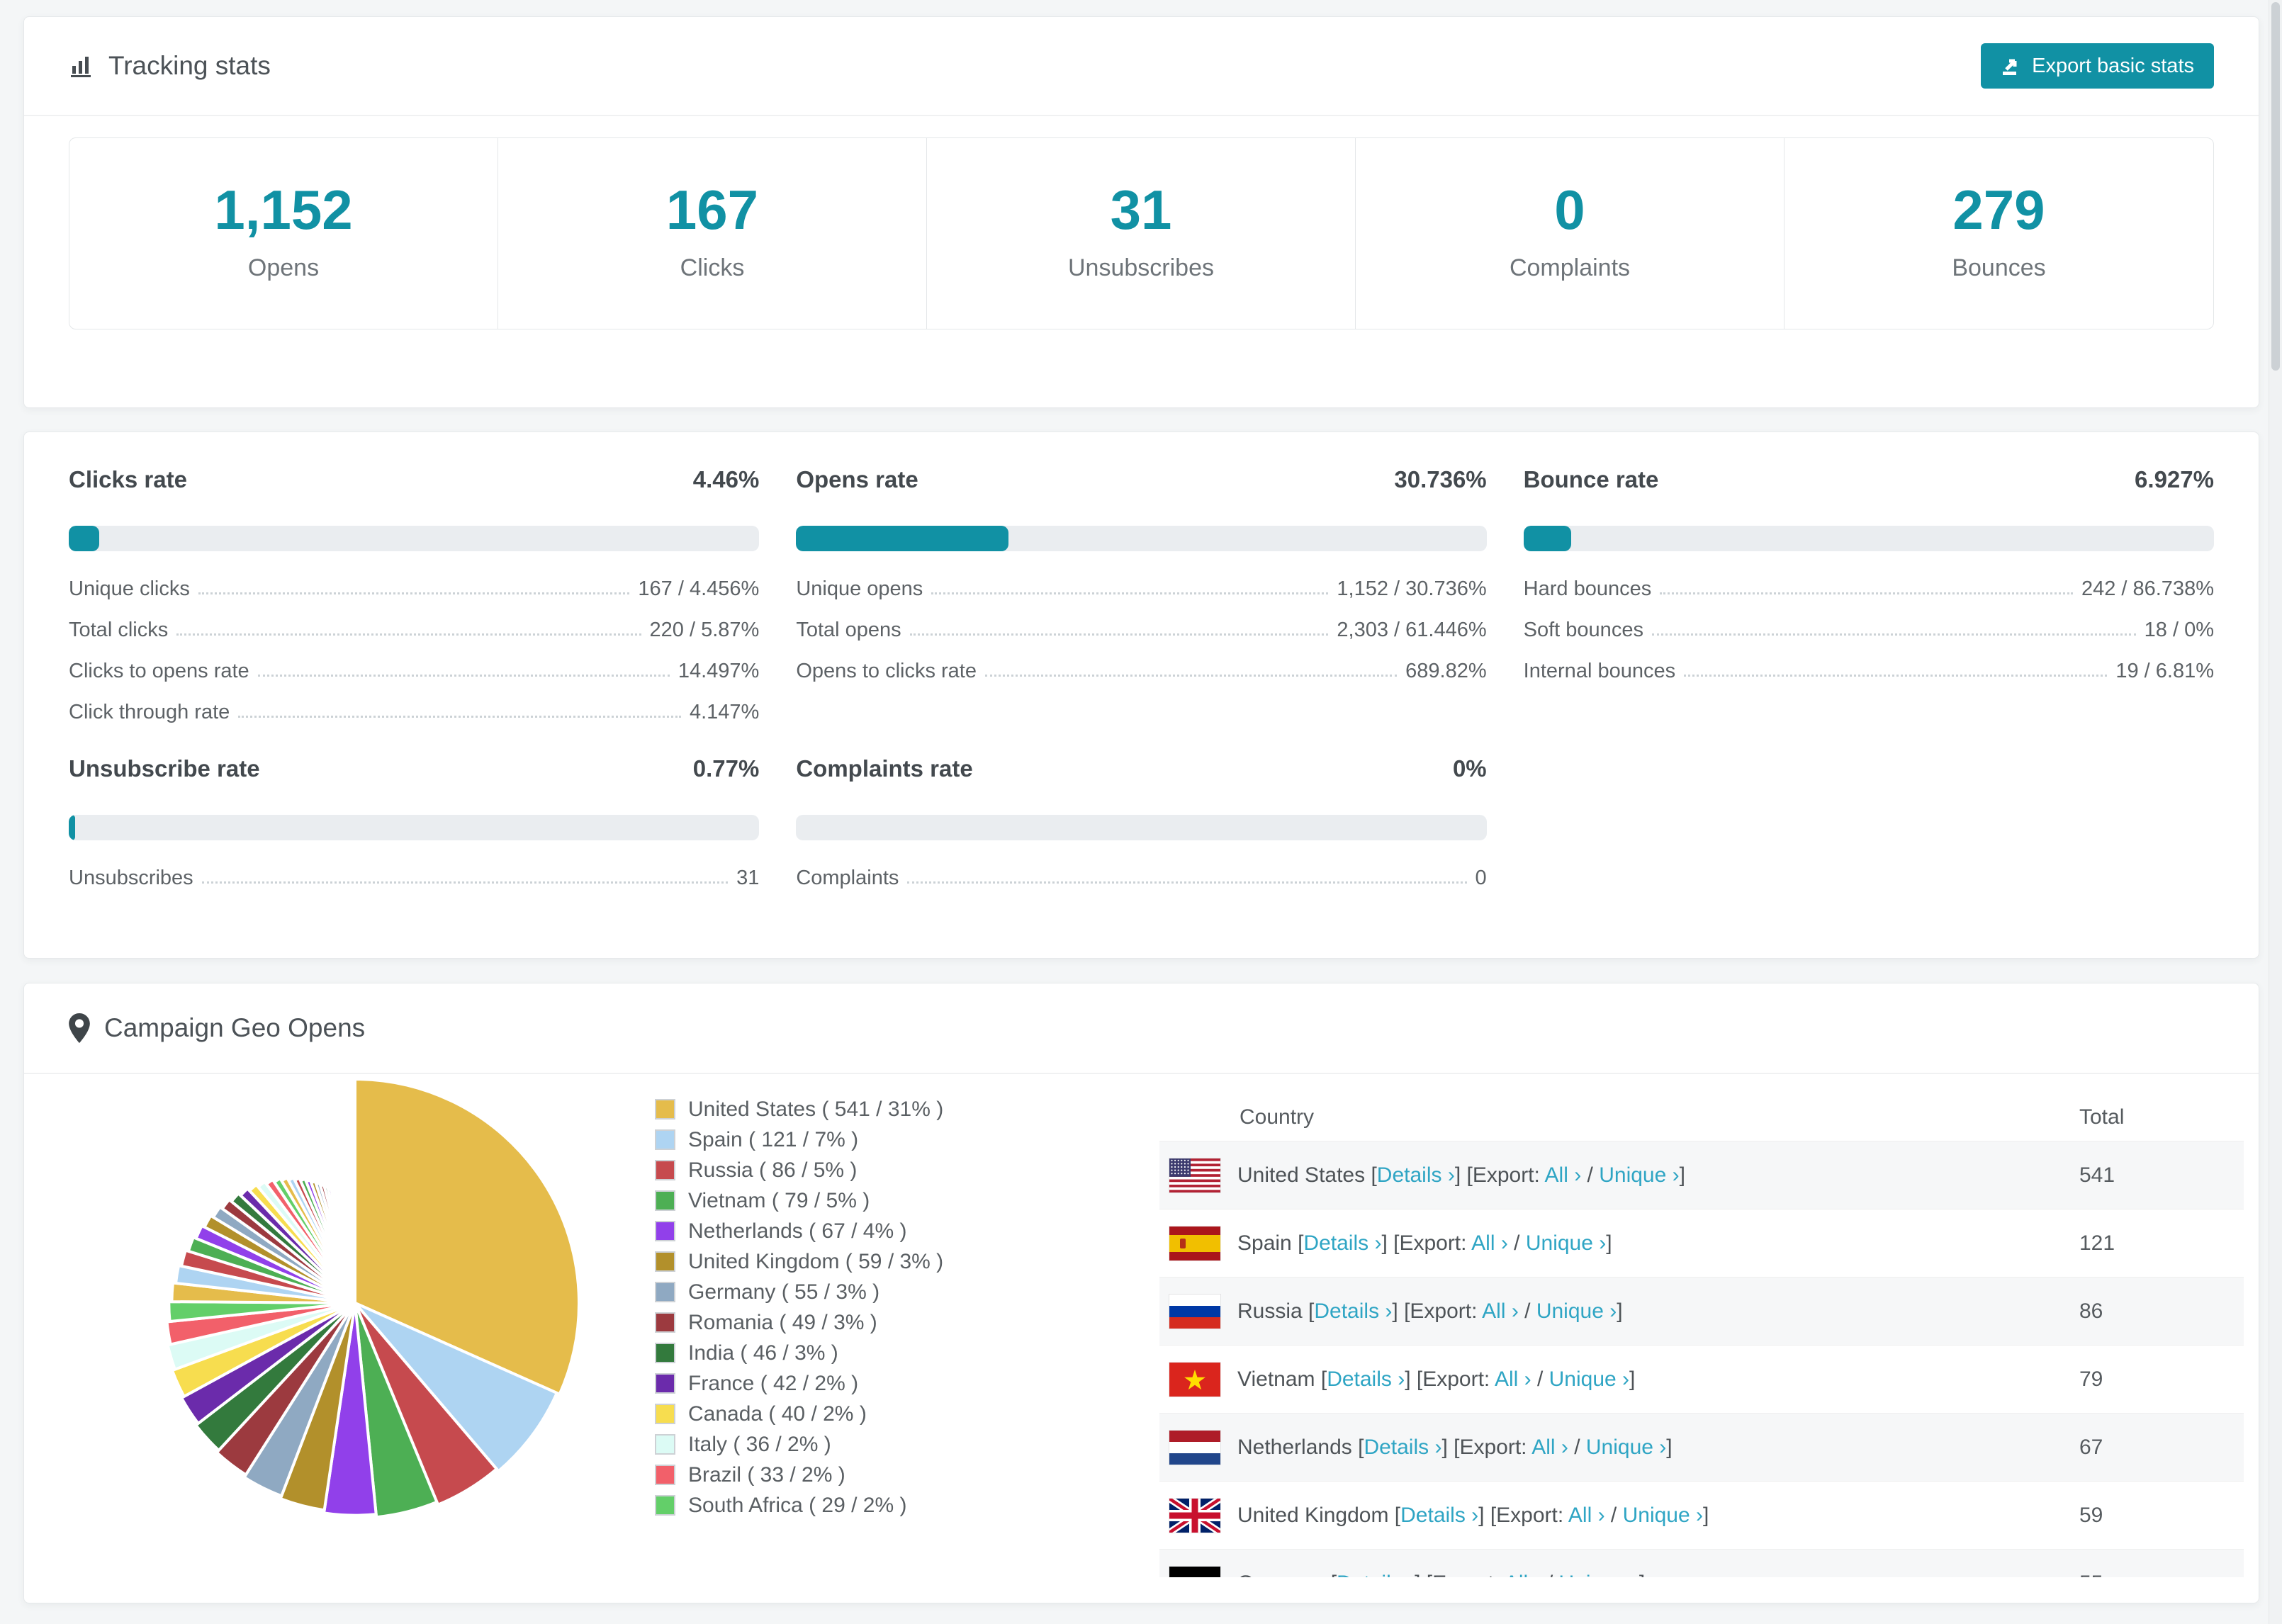  I want to click on country-name: Germany [, so click(1287, 1575).